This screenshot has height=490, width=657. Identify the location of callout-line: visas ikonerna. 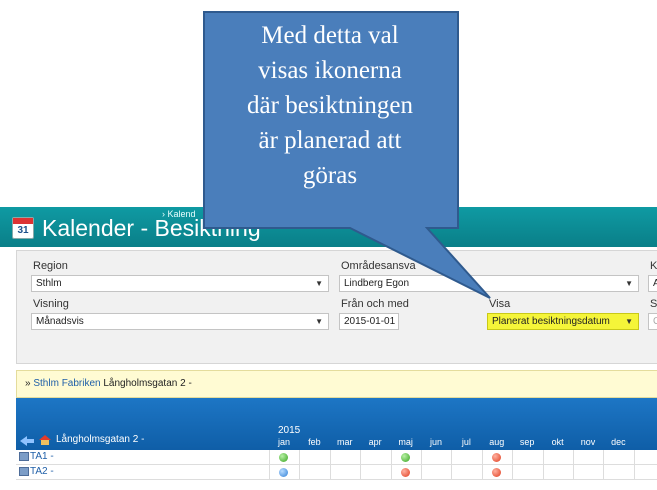
(330, 70).